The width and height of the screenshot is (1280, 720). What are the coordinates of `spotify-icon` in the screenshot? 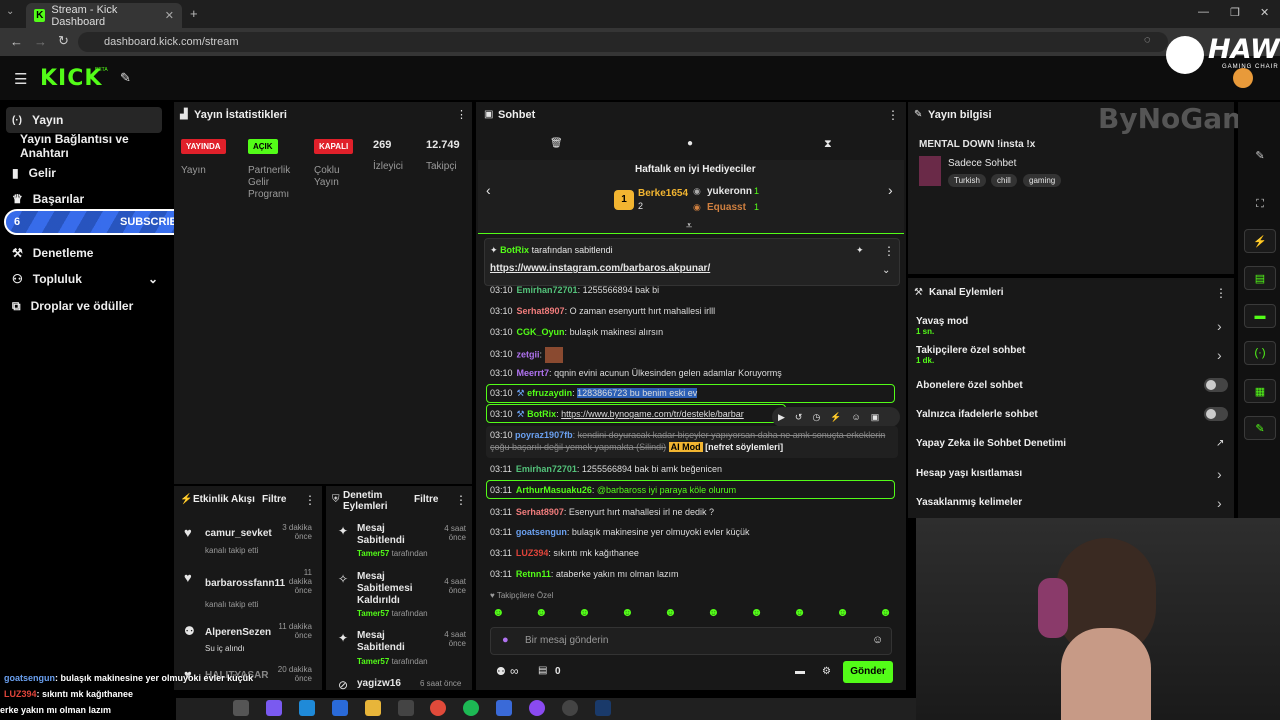 It's located at (471, 708).